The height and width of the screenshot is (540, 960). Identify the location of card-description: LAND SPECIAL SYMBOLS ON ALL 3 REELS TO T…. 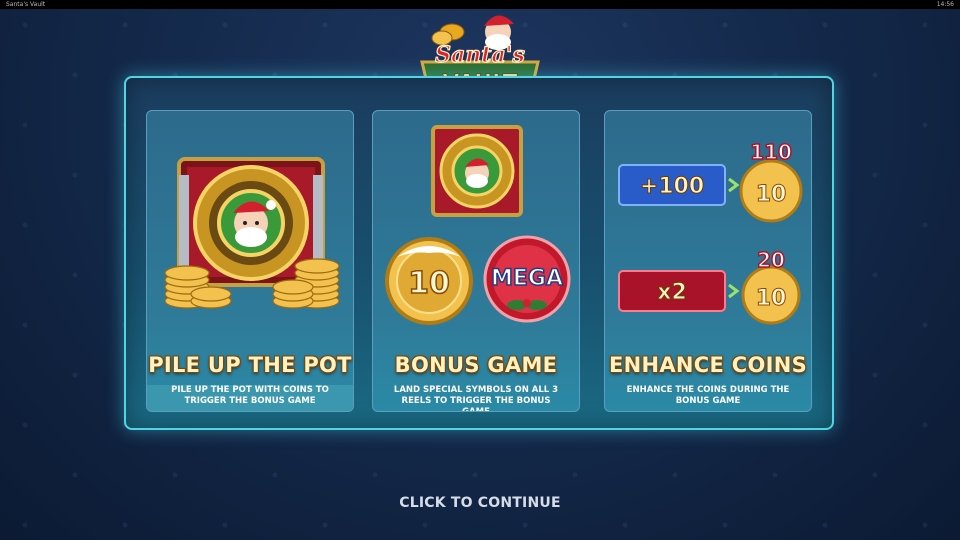
(476, 398).